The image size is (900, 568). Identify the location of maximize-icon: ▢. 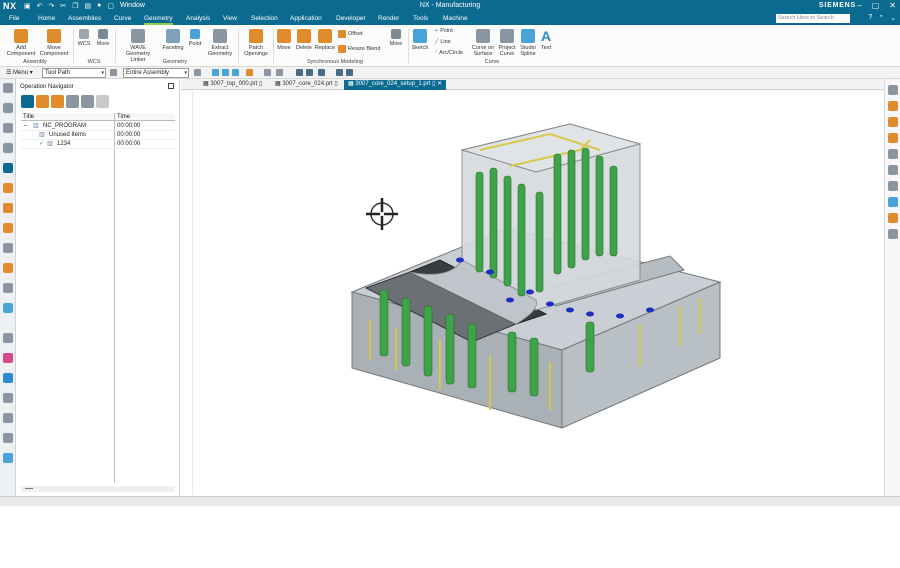
(876, 5).